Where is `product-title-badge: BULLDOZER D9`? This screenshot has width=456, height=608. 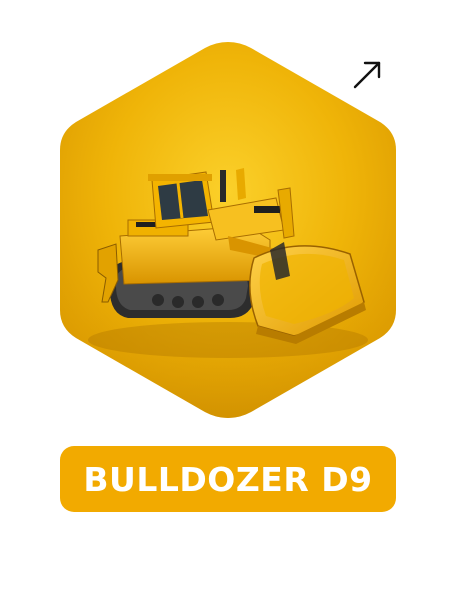
product-title-badge: BULLDOZER D9 is located at coordinates (228, 479).